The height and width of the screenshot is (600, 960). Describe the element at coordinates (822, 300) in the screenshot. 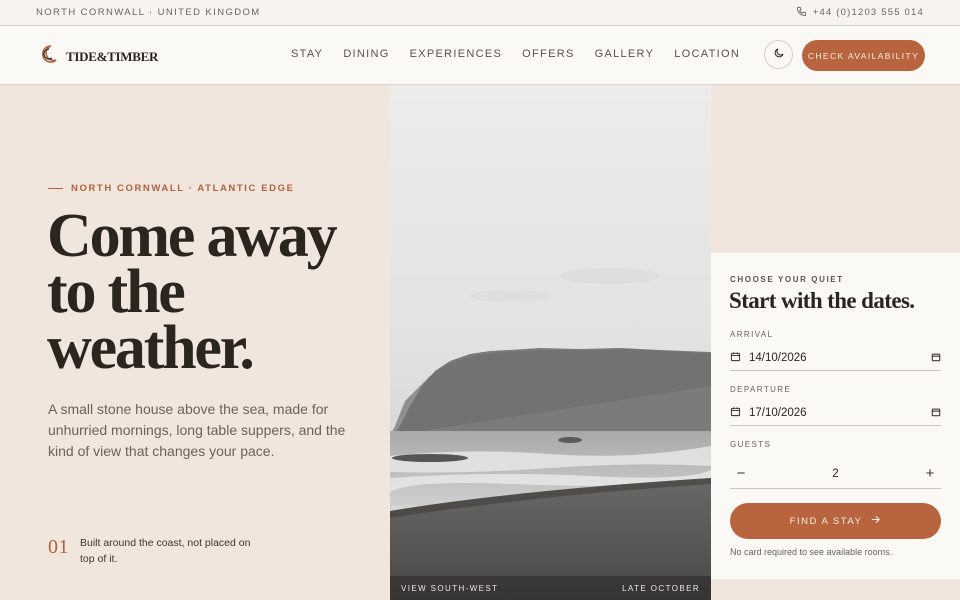

I see `booking-title: Start with the dates.` at that location.